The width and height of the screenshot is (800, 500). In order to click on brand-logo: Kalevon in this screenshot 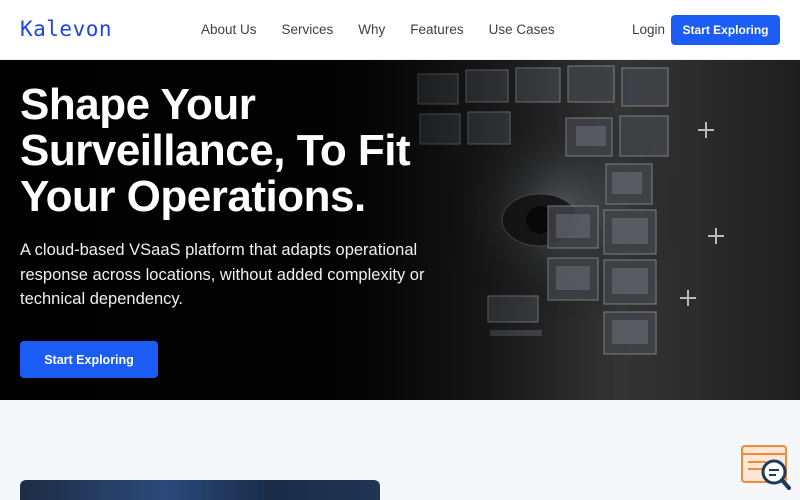, I will do `click(66, 29)`.